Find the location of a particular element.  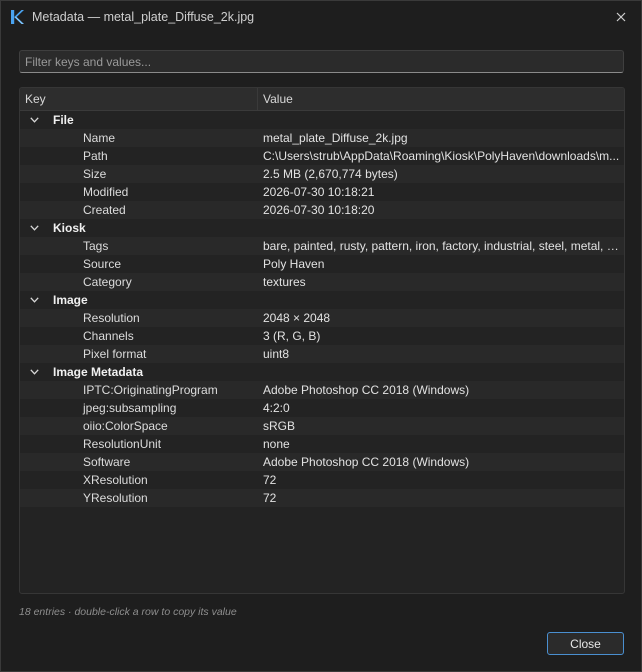

row-key: Path is located at coordinates (95, 156).